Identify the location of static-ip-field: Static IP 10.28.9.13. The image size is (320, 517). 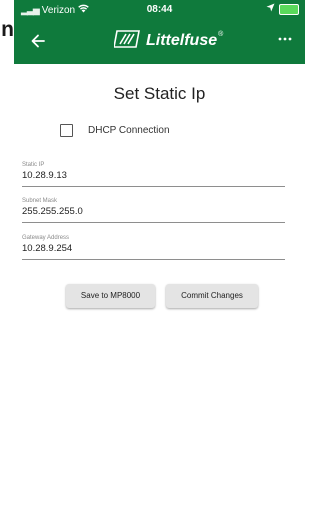
(153, 174).